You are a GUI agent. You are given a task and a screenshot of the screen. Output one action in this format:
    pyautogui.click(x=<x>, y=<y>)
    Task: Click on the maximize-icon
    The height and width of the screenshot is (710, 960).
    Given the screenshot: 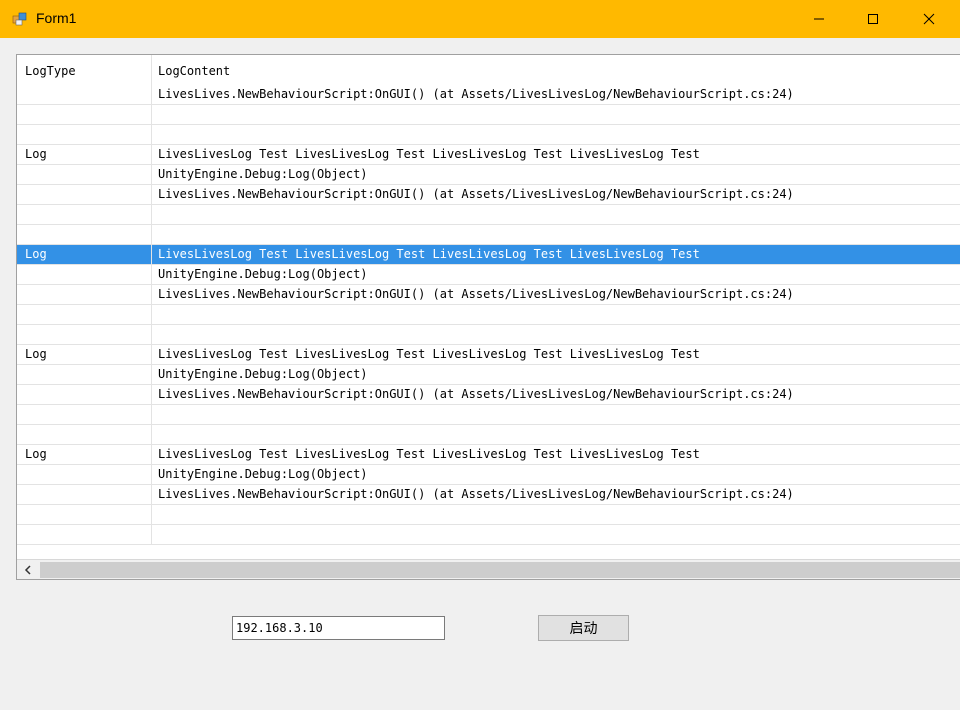 What is the action you would take?
    pyautogui.click(x=873, y=19)
    